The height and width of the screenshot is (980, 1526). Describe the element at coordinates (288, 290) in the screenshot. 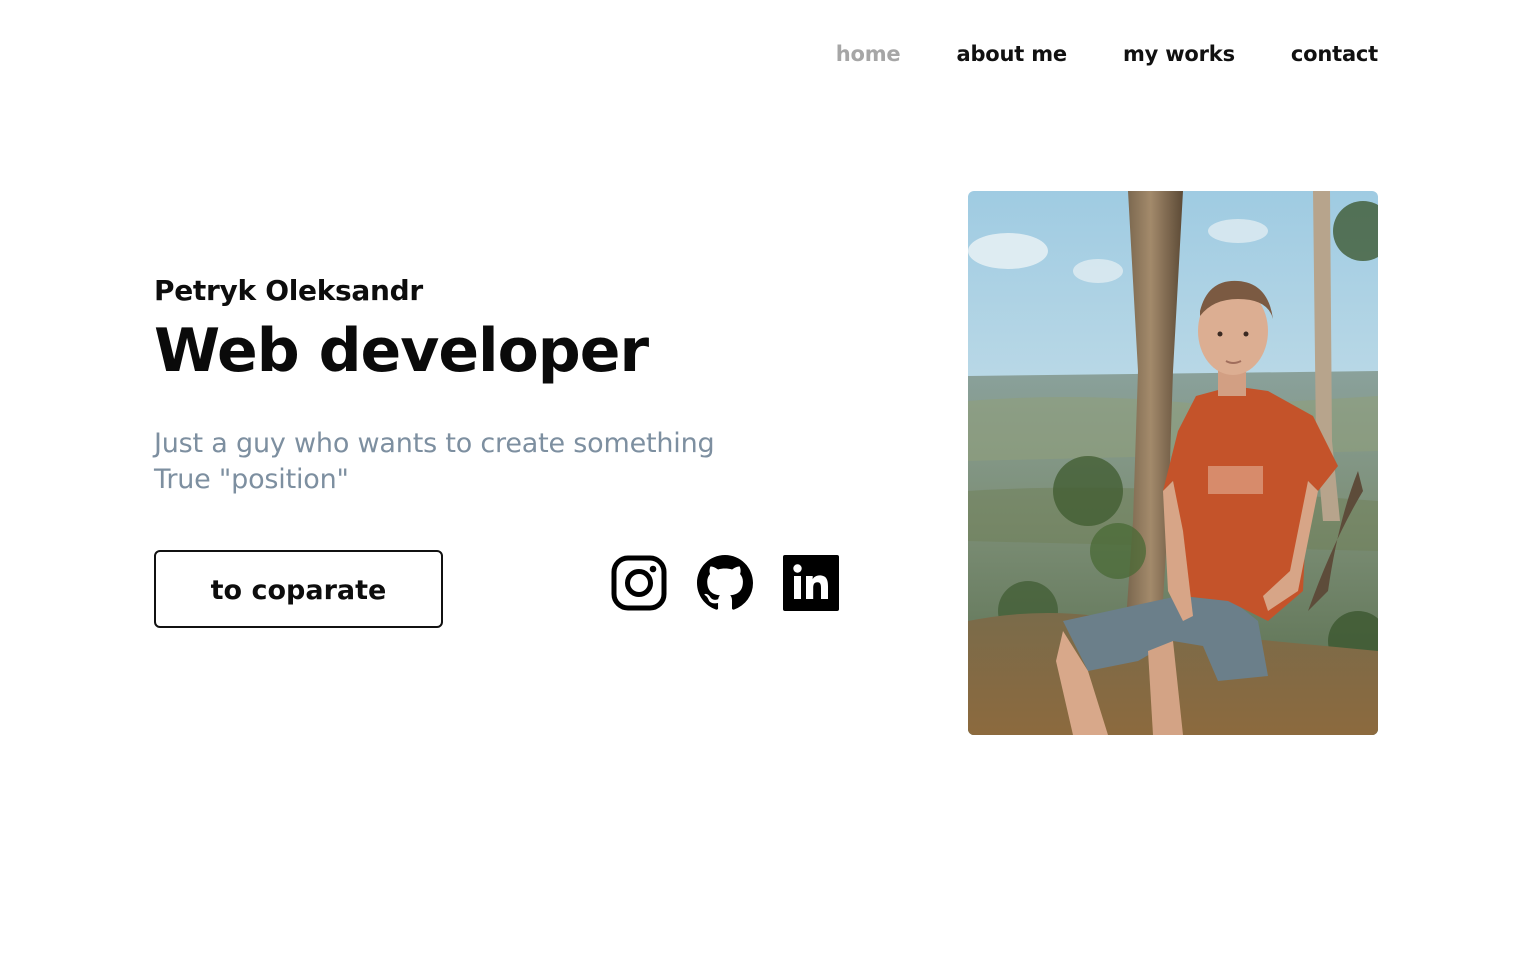

I see `hero-name: Petryk Oleksandr` at that location.